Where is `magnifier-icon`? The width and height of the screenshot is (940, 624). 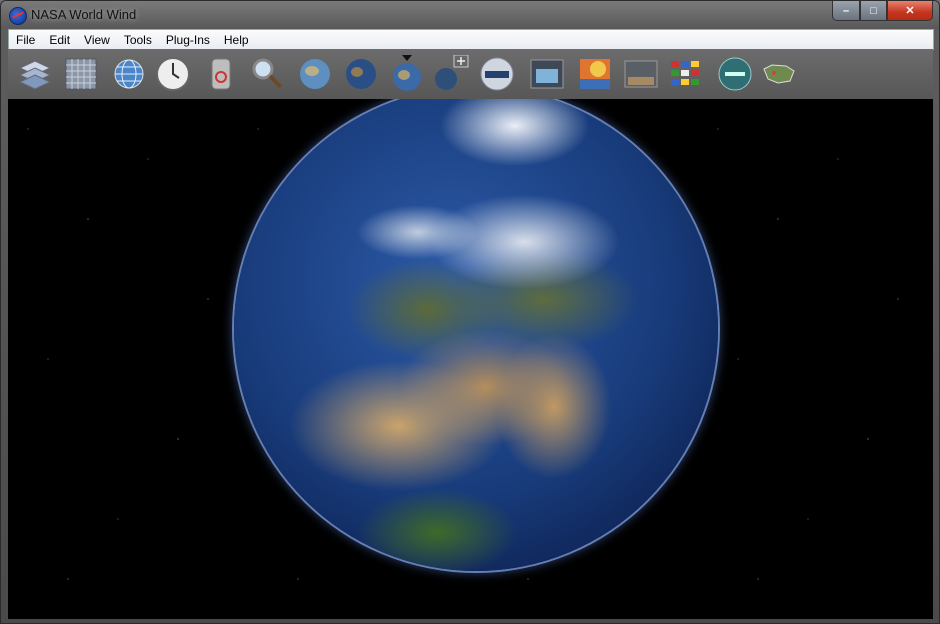
magnifier-icon is located at coordinates (267, 74).